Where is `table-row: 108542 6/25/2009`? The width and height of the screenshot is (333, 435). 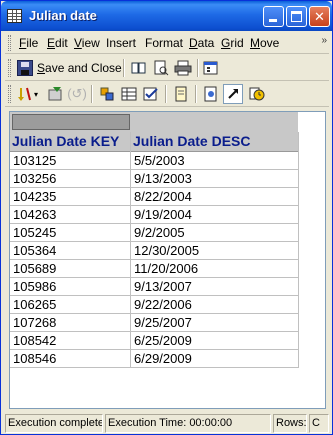
table-row: 108542 6/25/2009 is located at coordinates (154, 341).